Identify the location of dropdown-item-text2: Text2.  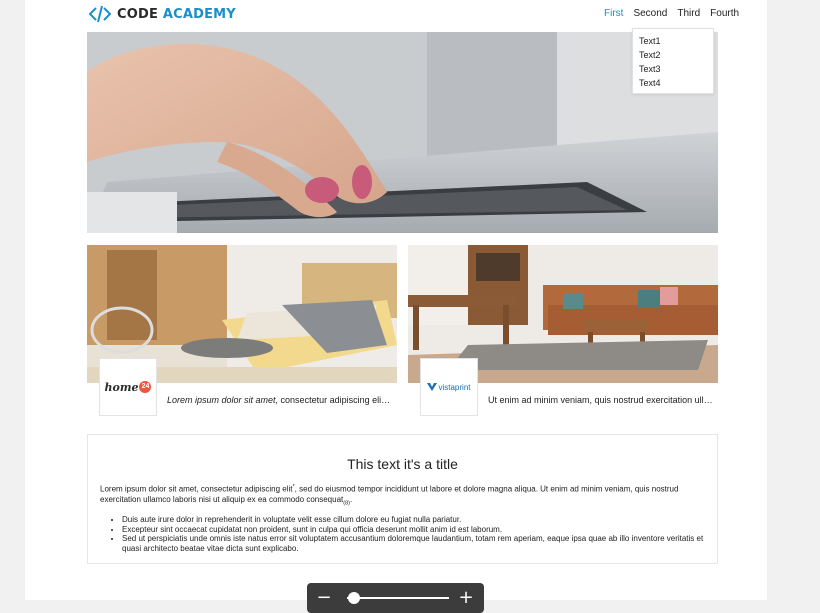
(676, 55).